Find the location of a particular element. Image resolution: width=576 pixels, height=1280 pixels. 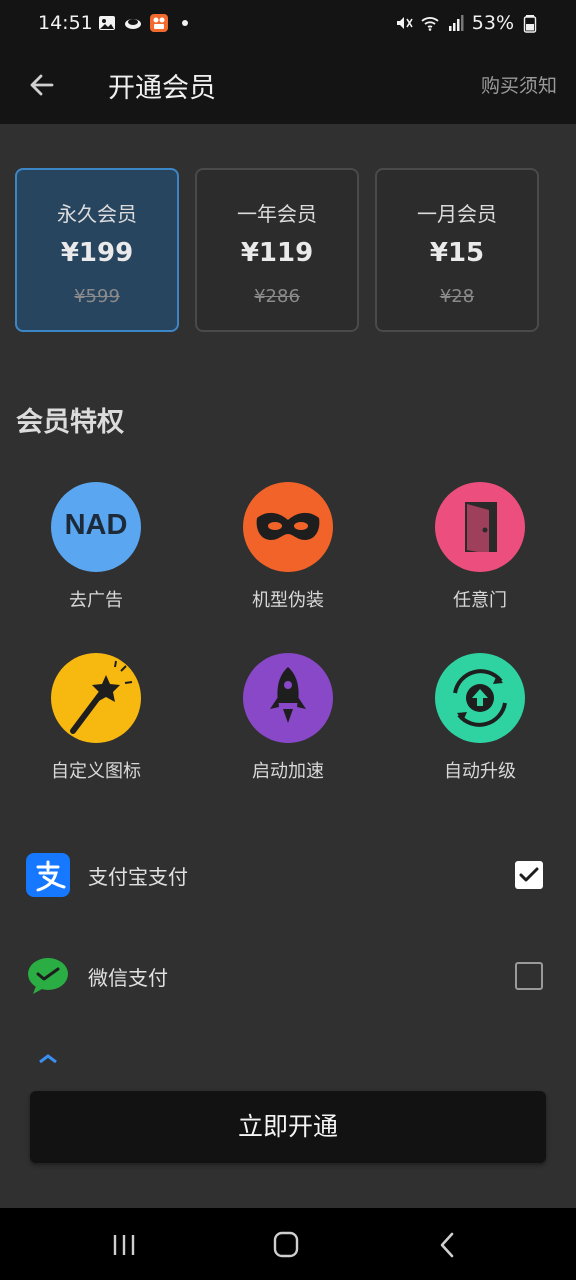

back-arrow-icon is located at coordinates (43, 85).